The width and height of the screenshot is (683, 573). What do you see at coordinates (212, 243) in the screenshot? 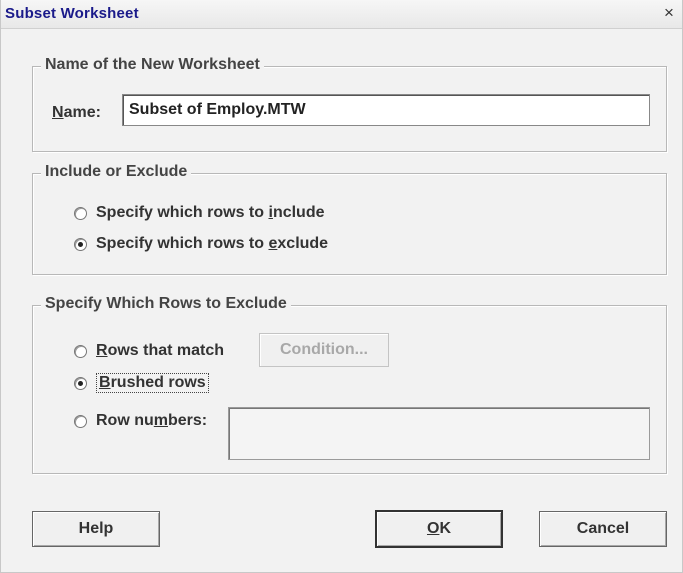
I see `exclude-radio-label: Specify which rows to exclude` at bounding box center [212, 243].